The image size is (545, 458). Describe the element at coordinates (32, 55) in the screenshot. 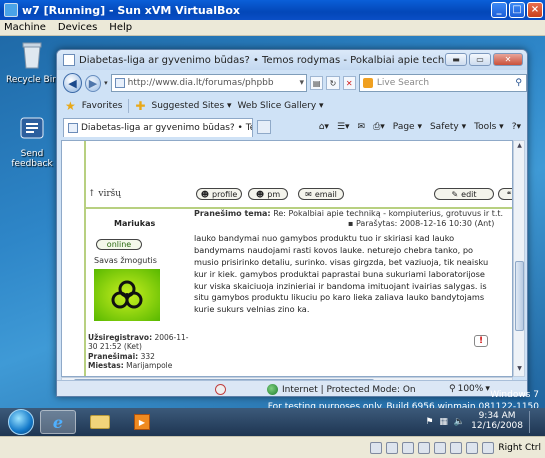

I see `recycle-bin-icon` at that location.